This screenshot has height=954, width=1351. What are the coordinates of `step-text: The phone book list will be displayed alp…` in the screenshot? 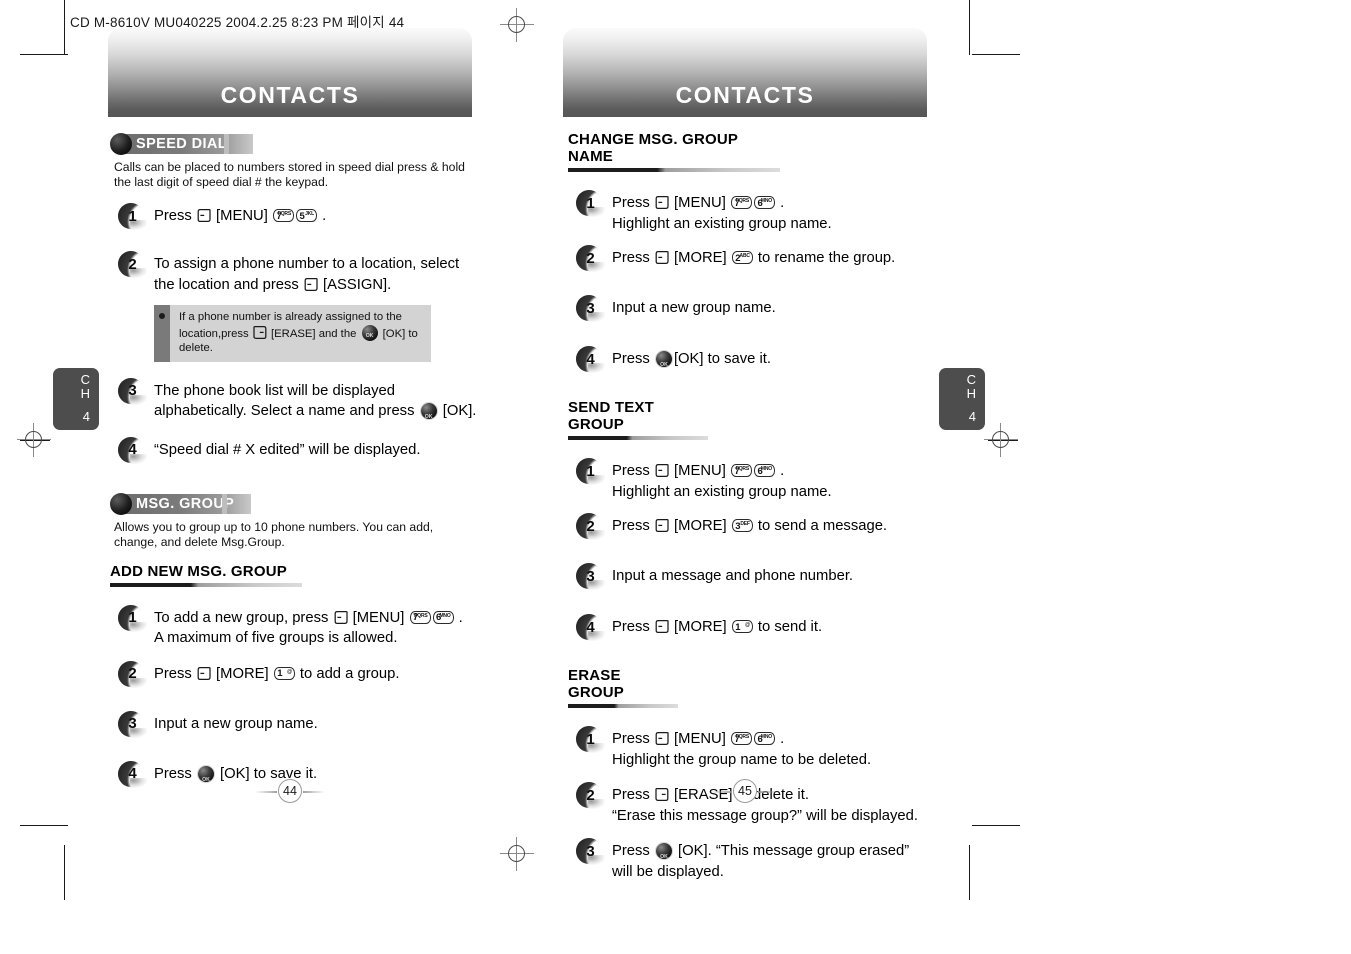 It's located at (332, 400).